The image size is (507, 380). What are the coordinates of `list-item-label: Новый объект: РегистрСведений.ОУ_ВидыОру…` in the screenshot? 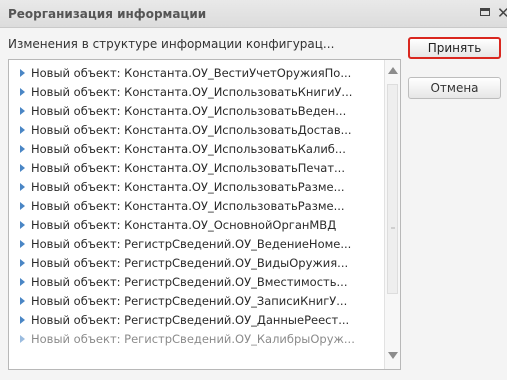 It's located at (190, 263).